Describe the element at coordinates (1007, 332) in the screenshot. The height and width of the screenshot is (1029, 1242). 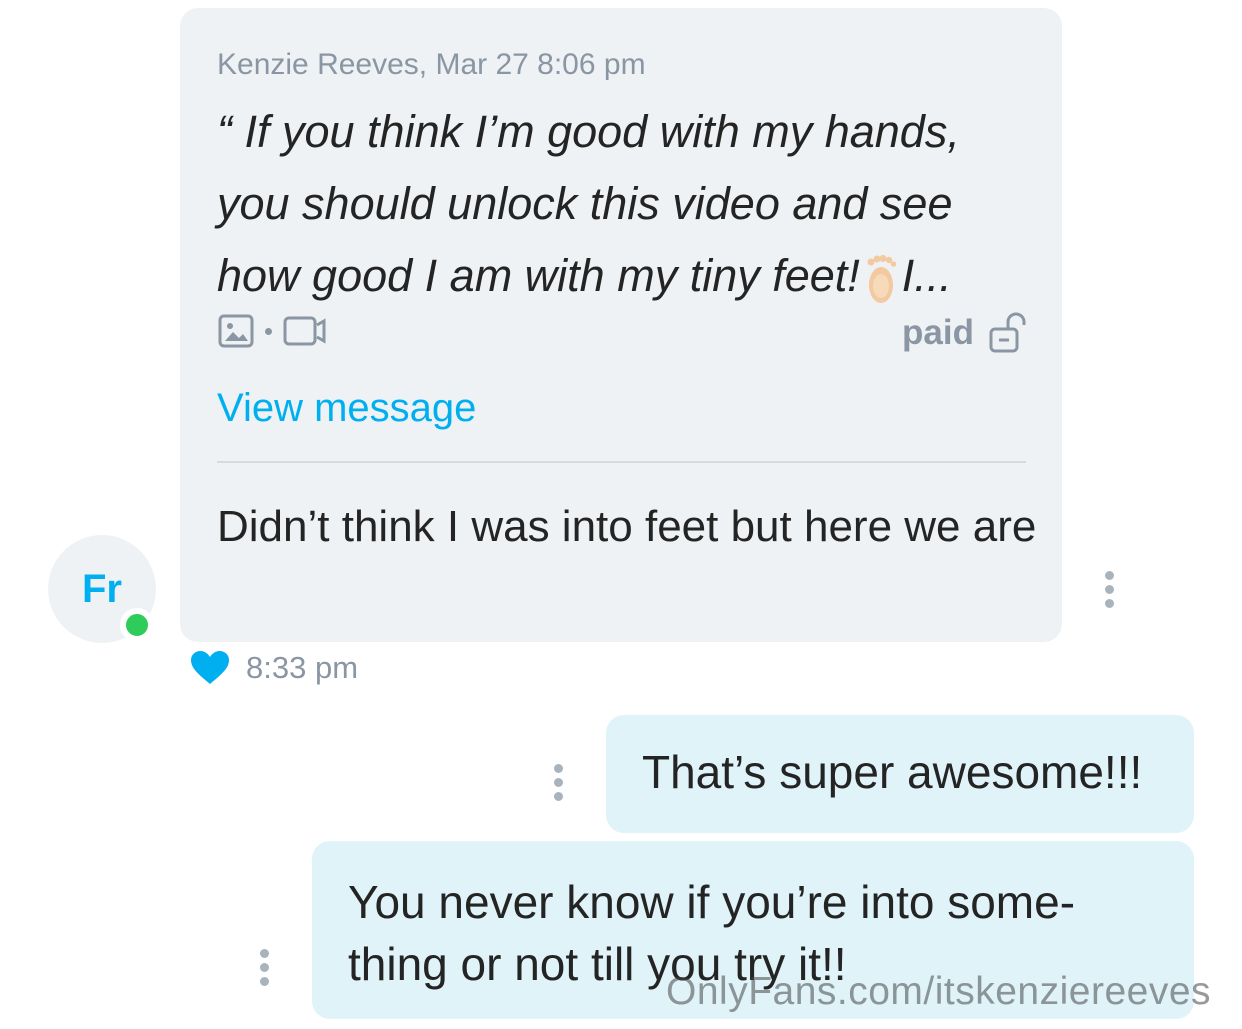
I see `unlocked-padlock-icon` at that location.